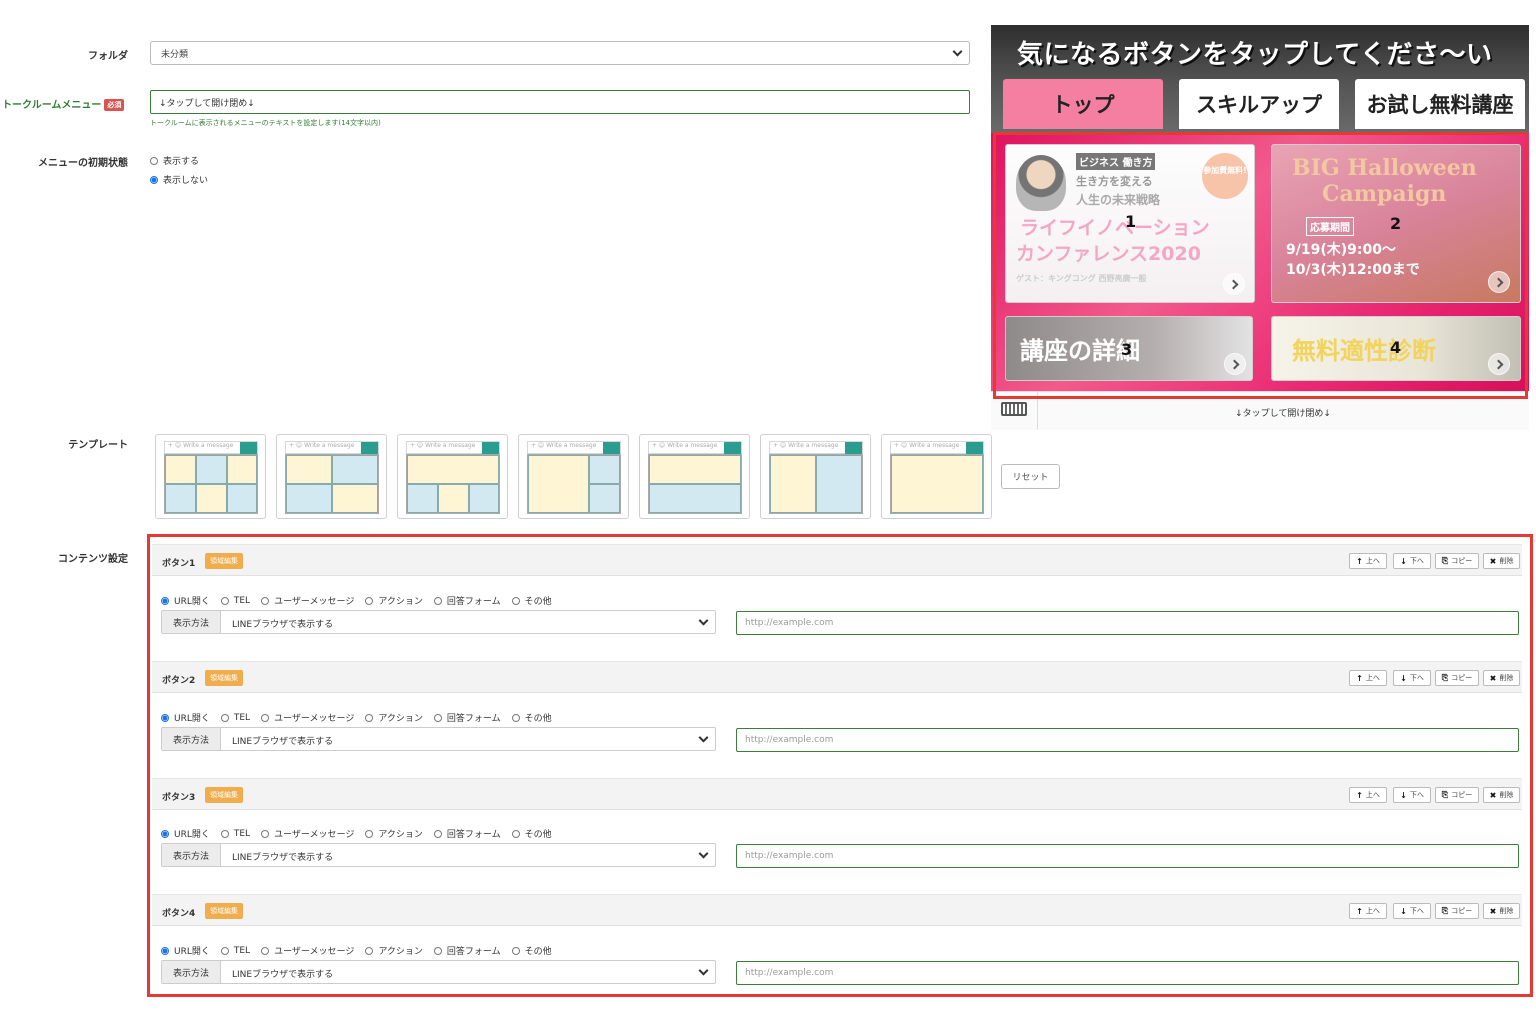 The image size is (1536, 1012). What do you see at coordinates (331, 476) in the screenshot?
I see `template-option-2: + ☺ Write a message` at bounding box center [331, 476].